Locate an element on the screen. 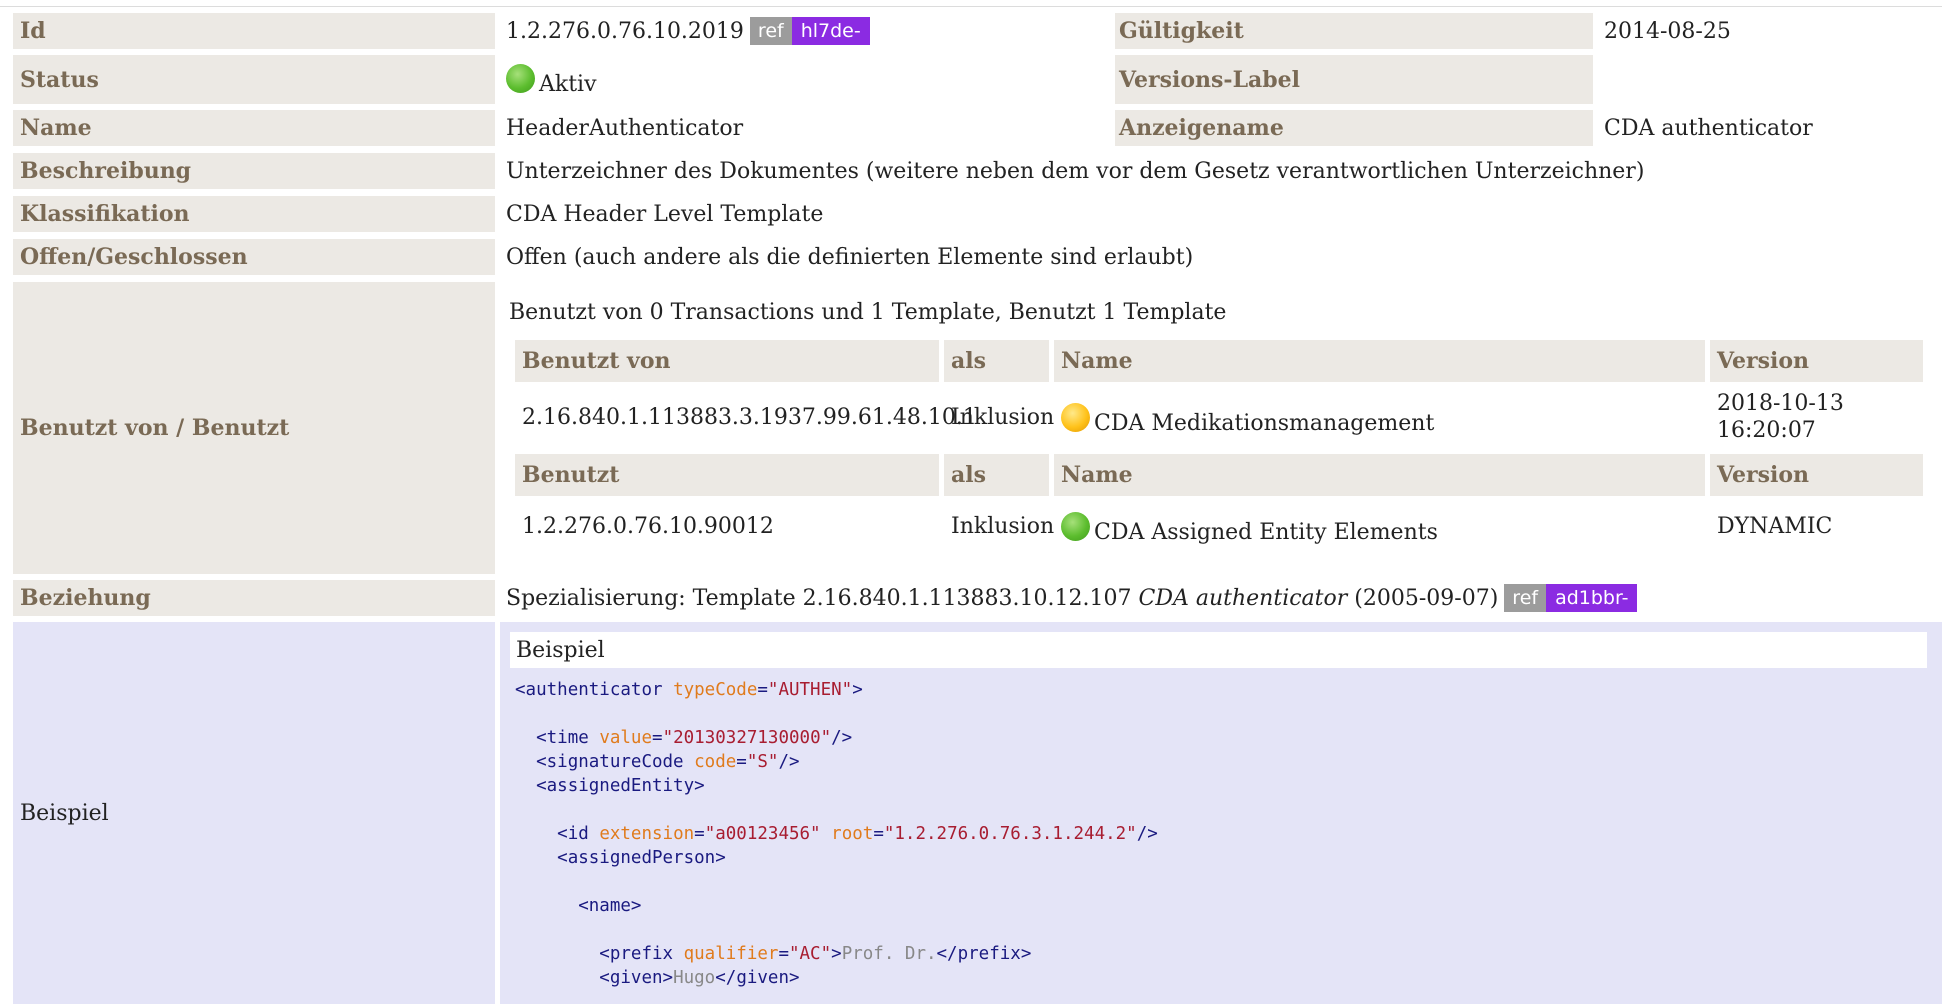  code-line-assignedperson: <assignedPerson> is located at coordinates (641, 858).